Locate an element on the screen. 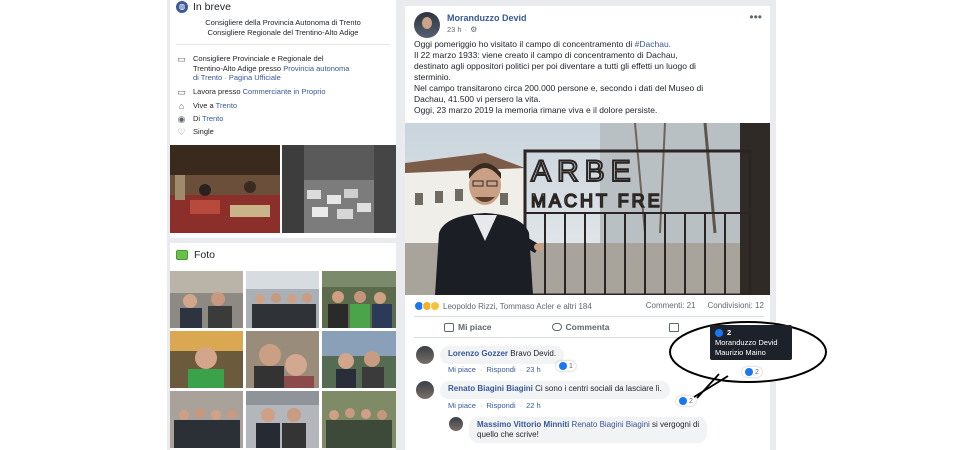 The width and height of the screenshot is (980, 450). reactions-tooltip: 2 Moranduzzo Devid Maurizio Maino is located at coordinates (751, 342).